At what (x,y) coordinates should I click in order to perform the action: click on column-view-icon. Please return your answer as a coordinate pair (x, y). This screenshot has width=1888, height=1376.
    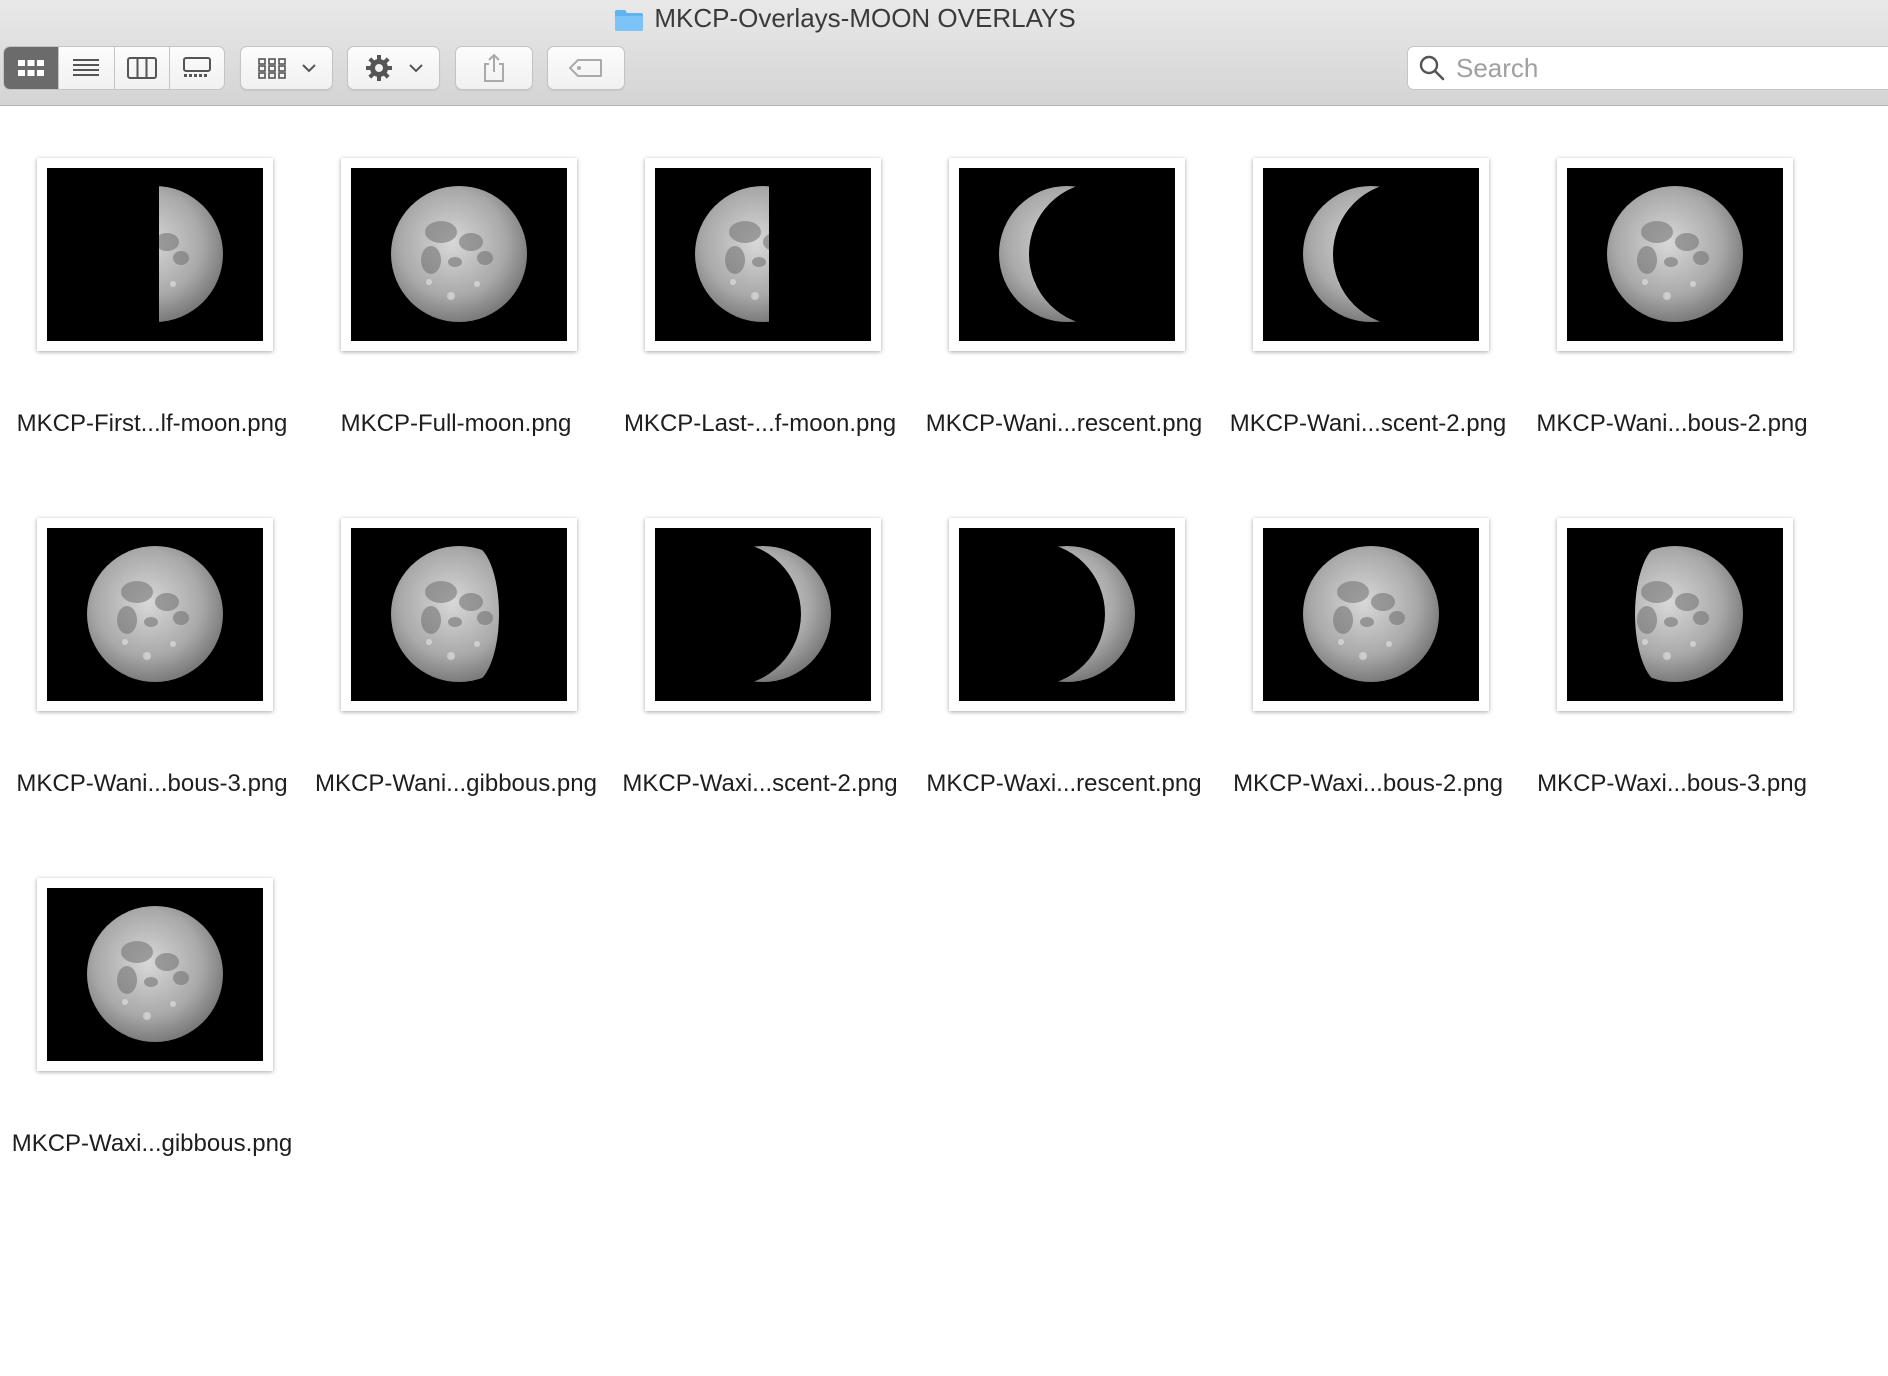
    Looking at the image, I should click on (141, 68).